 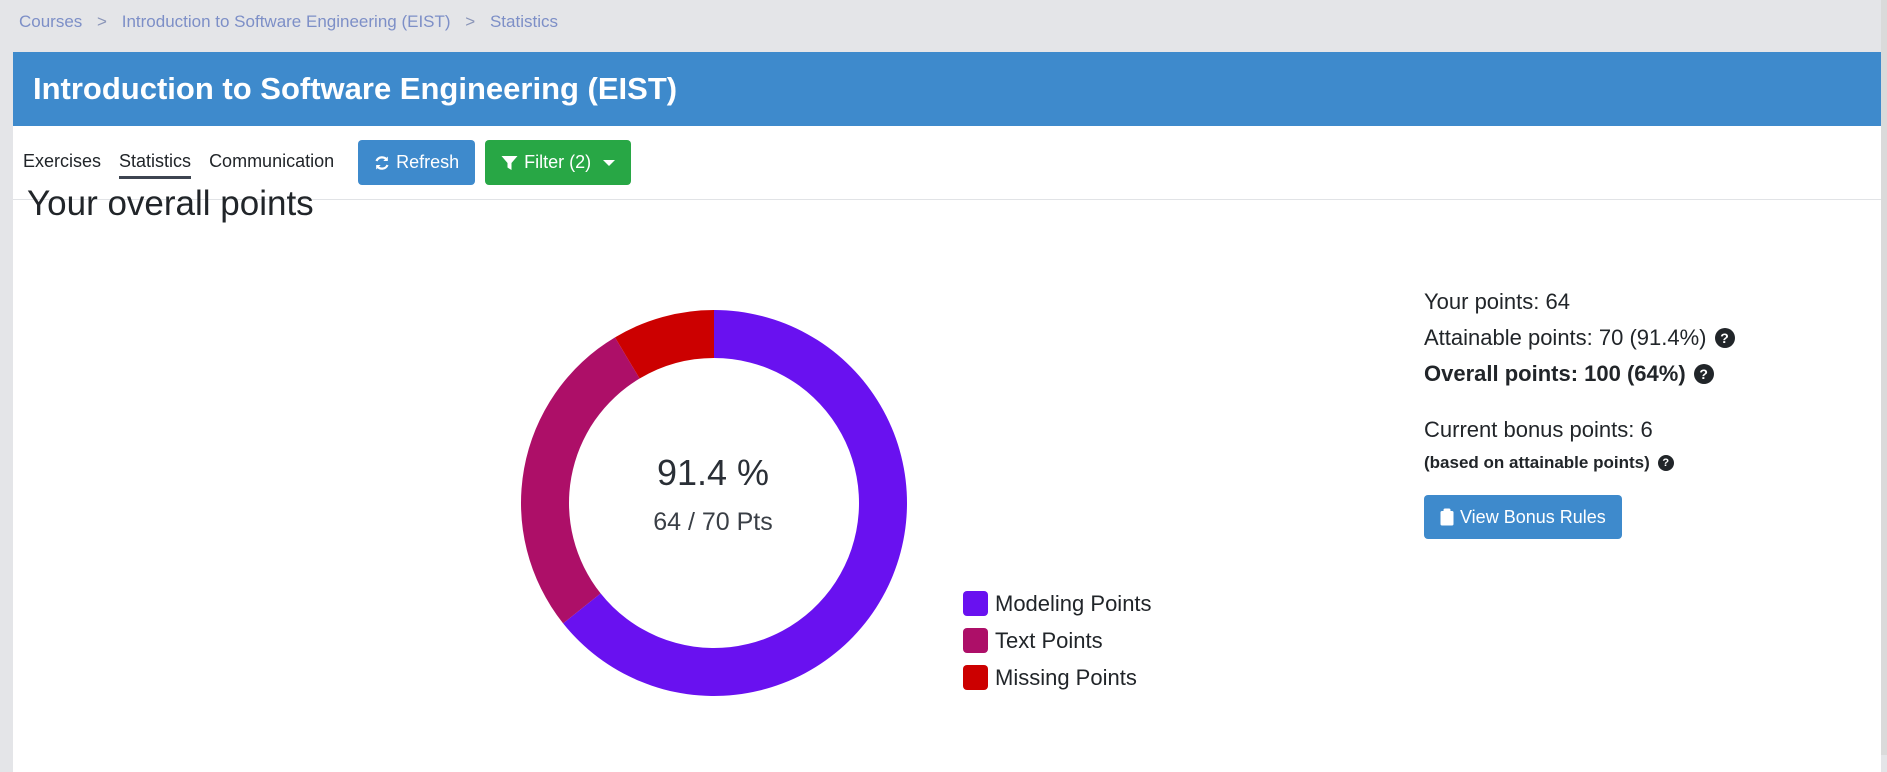 What do you see at coordinates (1533, 516) in the screenshot?
I see `view-bonus-rules-label: View Bonus Rules` at bounding box center [1533, 516].